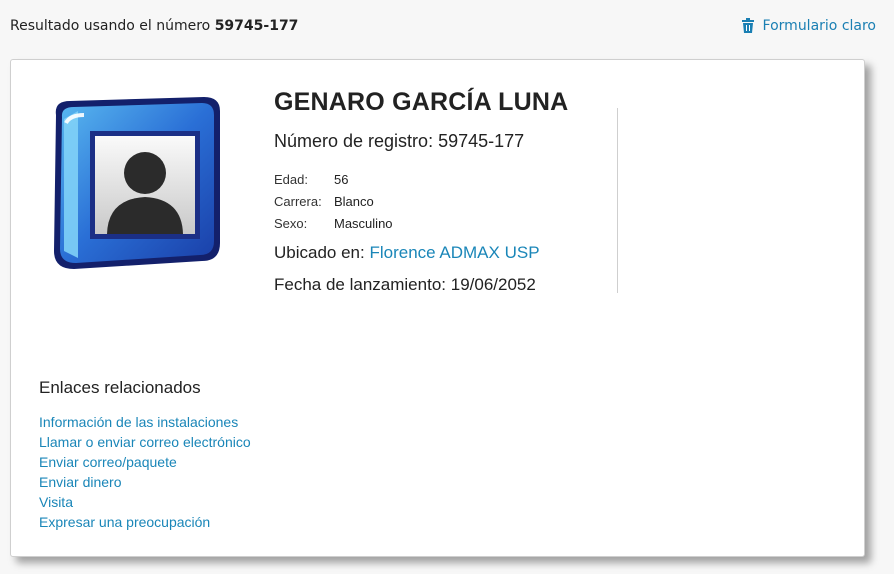 Image resolution: width=894 pixels, height=574 pixels. Describe the element at coordinates (319, 252) in the screenshot. I see `location-label: Ubicado en:` at that location.